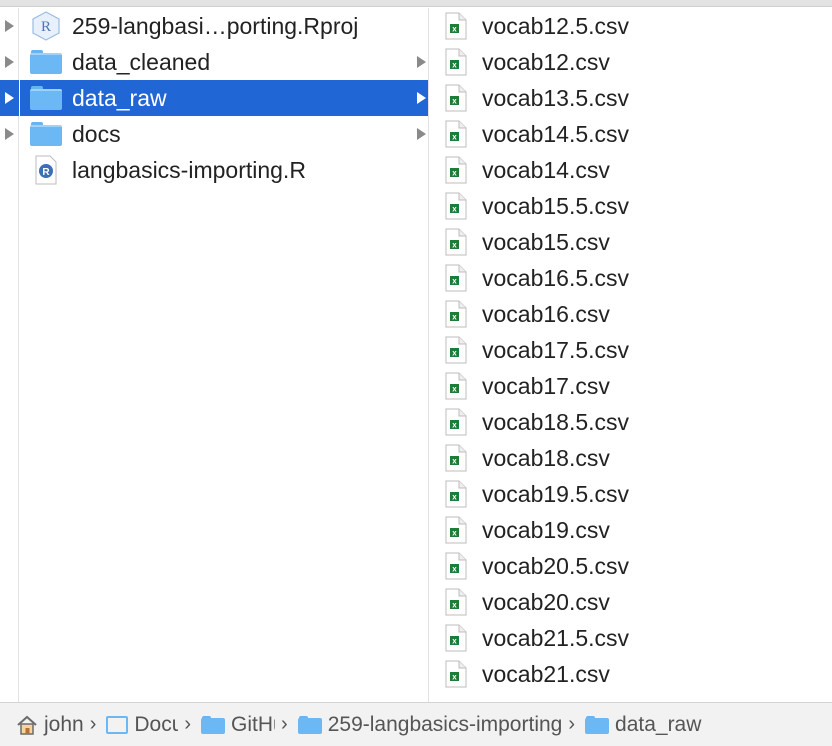  What do you see at coordinates (631, 98) in the screenshot?
I see `file-list-item: x vocab13.5.csv` at bounding box center [631, 98].